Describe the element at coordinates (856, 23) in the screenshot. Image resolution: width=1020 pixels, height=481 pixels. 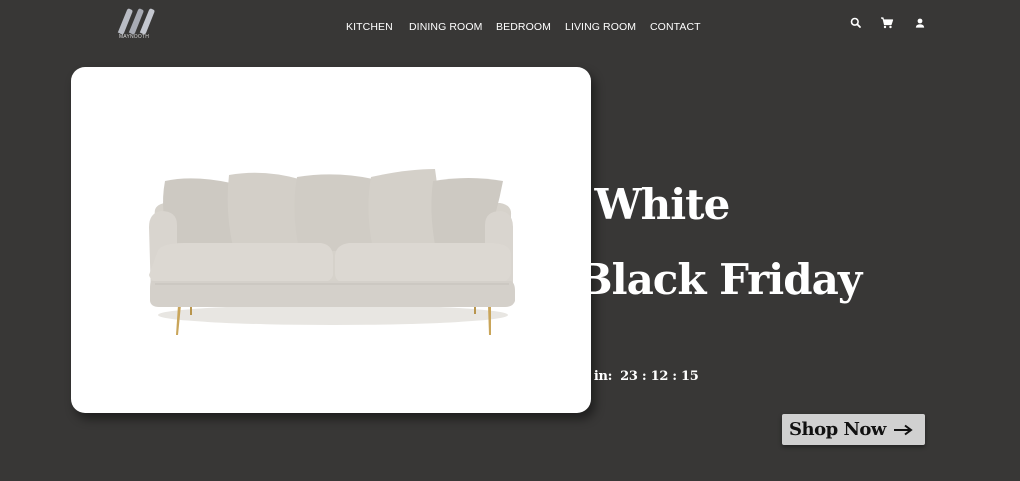
I see `search-icon` at that location.